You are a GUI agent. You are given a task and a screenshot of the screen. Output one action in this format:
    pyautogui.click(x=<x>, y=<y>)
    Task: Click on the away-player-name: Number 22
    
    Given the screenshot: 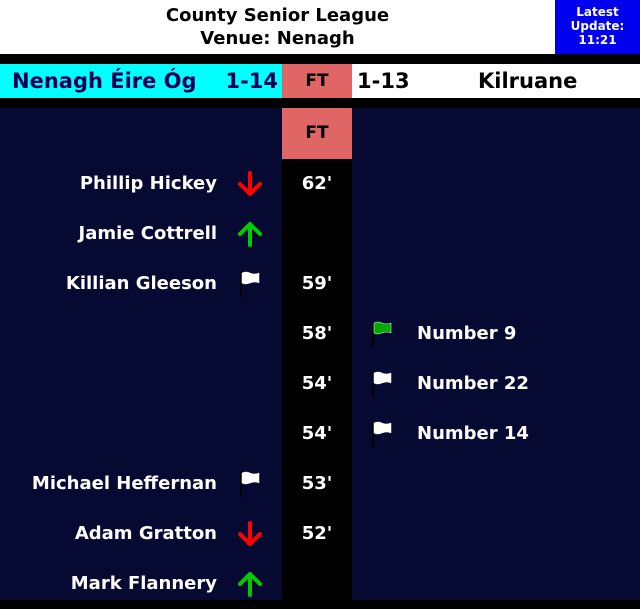 What is the action you would take?
    pyautogui.click(x=473, y=383)
    